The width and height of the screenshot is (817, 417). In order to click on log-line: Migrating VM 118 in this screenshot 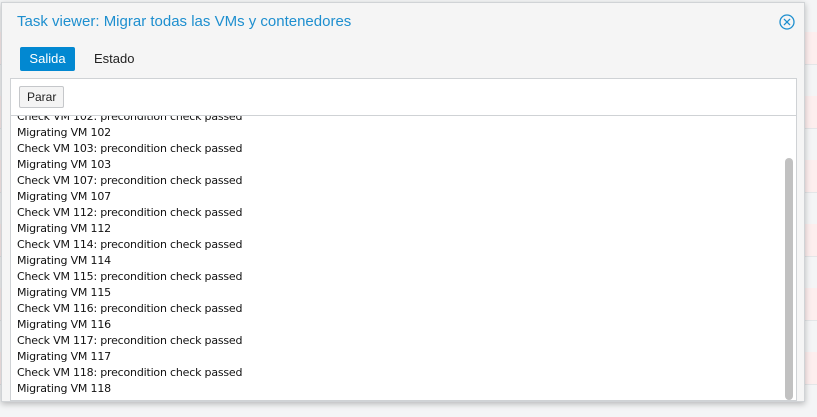, I will do `click(64, 388)`.